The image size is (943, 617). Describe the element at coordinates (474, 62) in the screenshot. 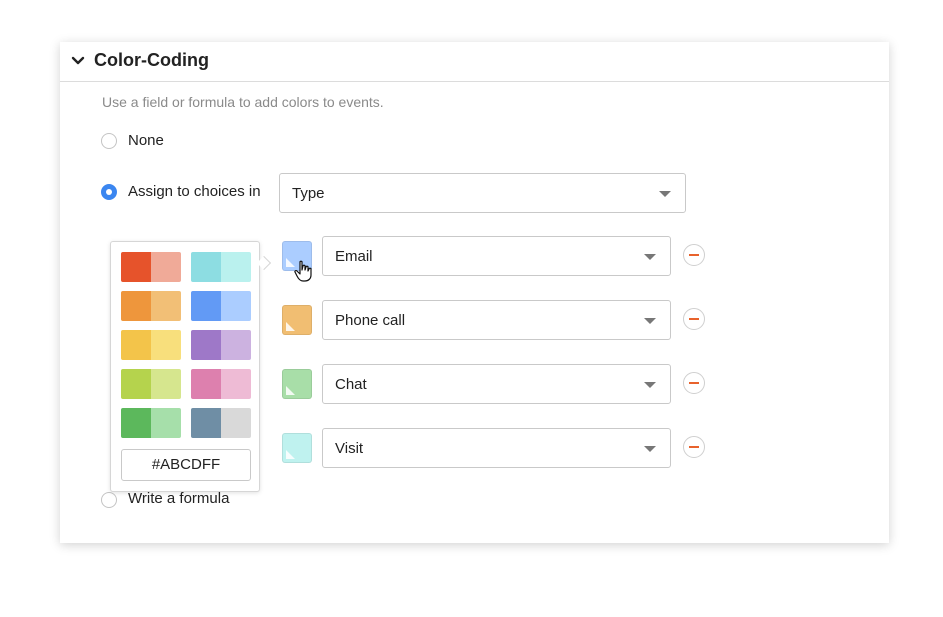

I see `section-header: Color-Coding` at that location.